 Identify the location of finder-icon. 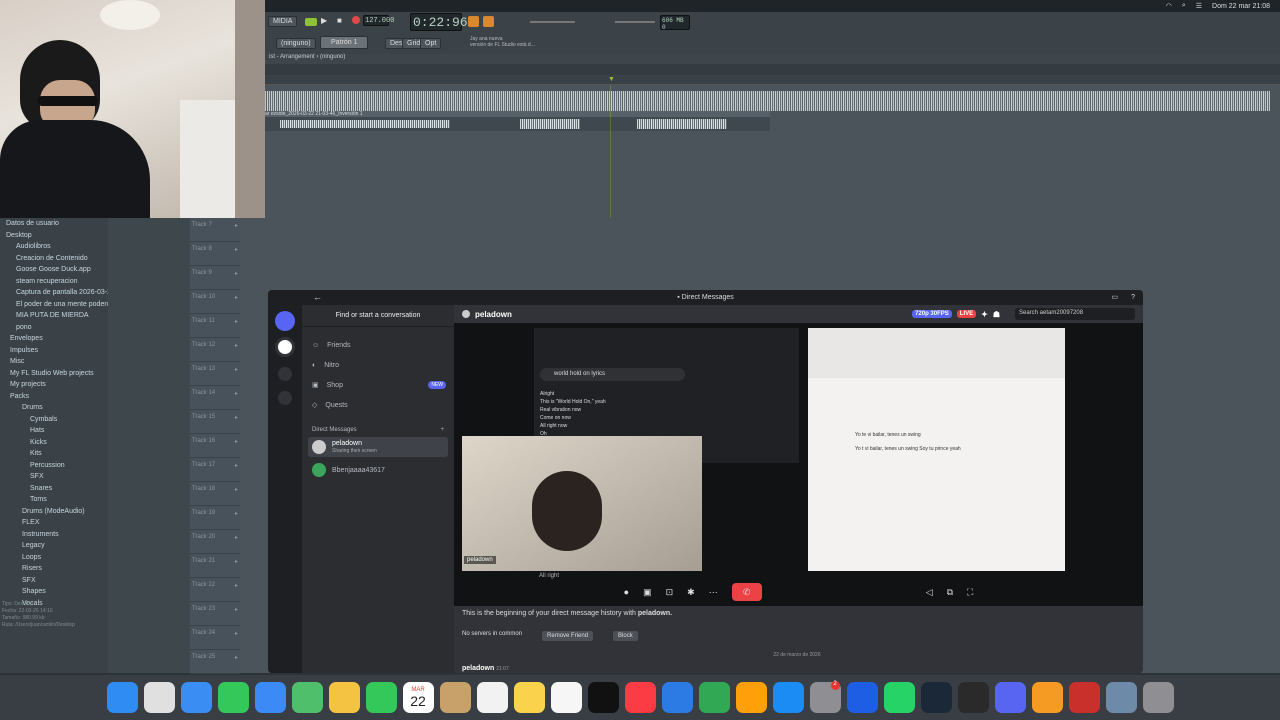
(122, 697).